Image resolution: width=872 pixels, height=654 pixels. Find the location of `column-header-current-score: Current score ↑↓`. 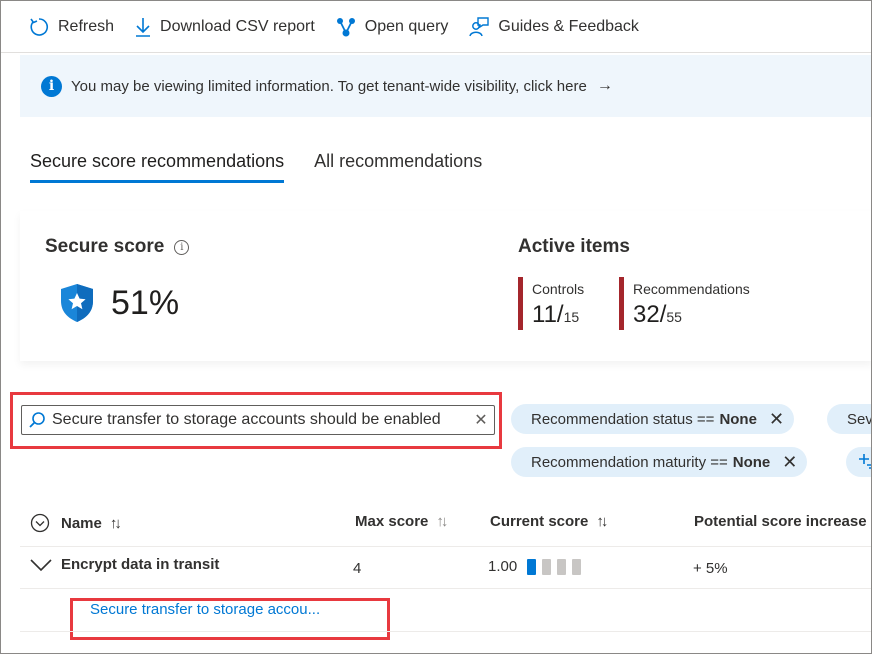

column-header-current-score: Current score ↑↓ is located at coordinates (549, 521).